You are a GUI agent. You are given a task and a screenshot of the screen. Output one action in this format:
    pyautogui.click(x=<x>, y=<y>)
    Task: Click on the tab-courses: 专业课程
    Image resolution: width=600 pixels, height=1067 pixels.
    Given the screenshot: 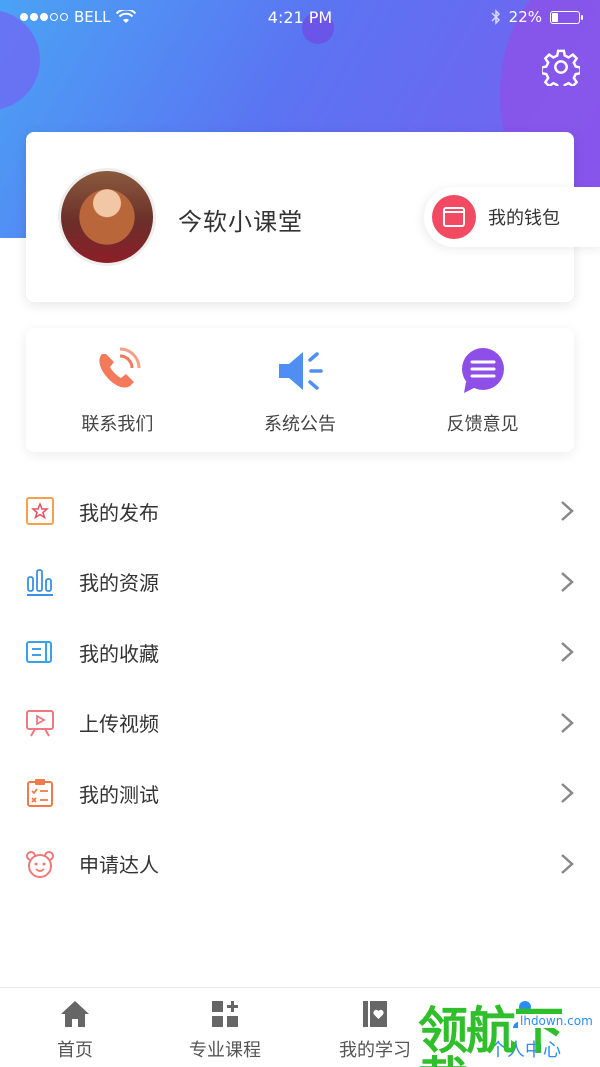 What is the action you would take?
    pyautogui.click(x=225, y=1027)
    